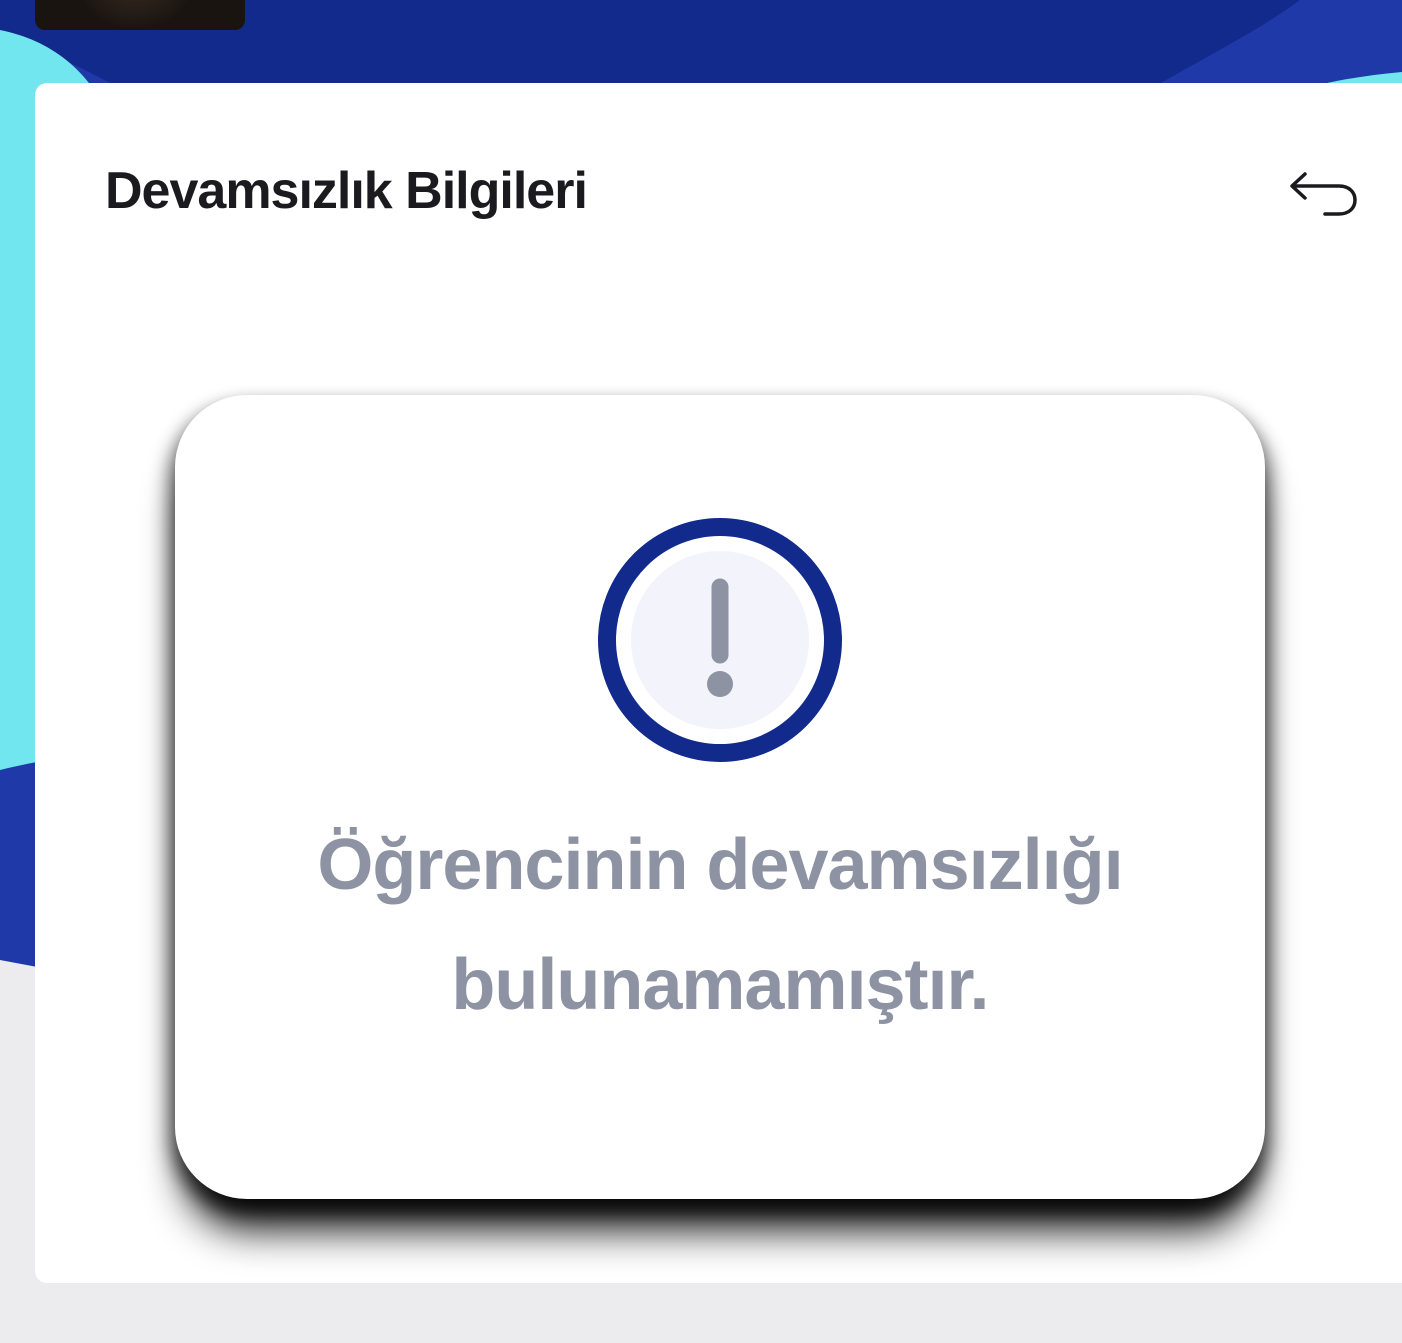 This screenshot has height=1343, width=1402. I want to click on page-title: Devamsızlık Bilgileri, so click(346, 191).